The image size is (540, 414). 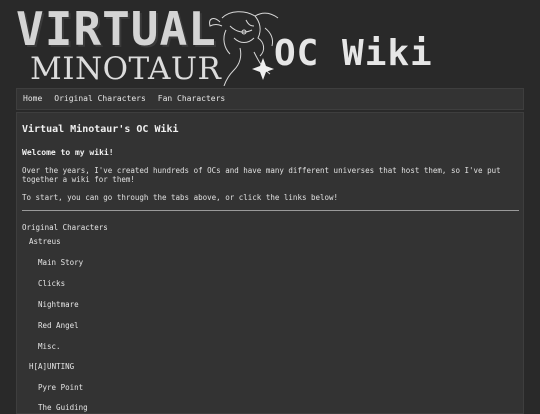 What do you see at coordinates (58, 325) in the screenshot?
I see `link-red-angel: Red Angel` at bounding box center [58, 325].